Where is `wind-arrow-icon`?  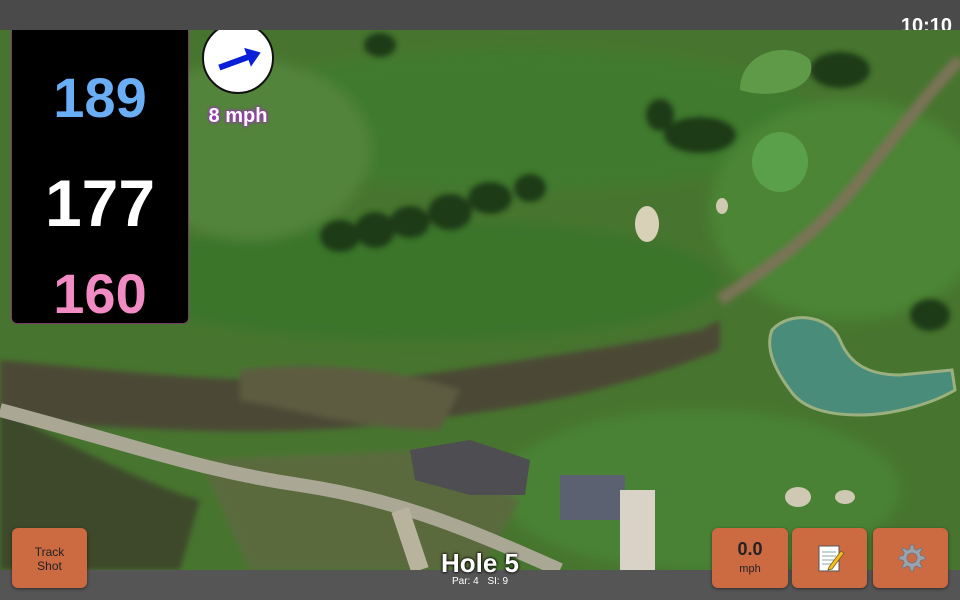 wind-arrow-icon is located at coordinates (239, 59).